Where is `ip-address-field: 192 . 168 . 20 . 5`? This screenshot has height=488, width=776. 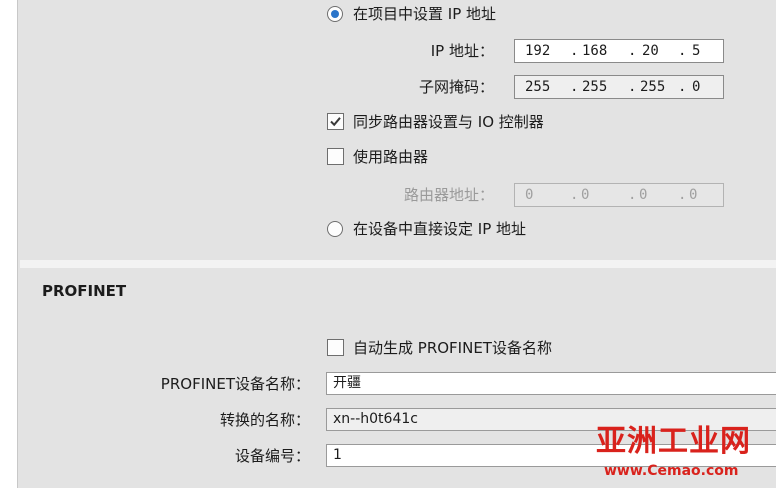
ip-address-field: 192 . 168 . 20 . 5 is located at coordinates (619, 51).